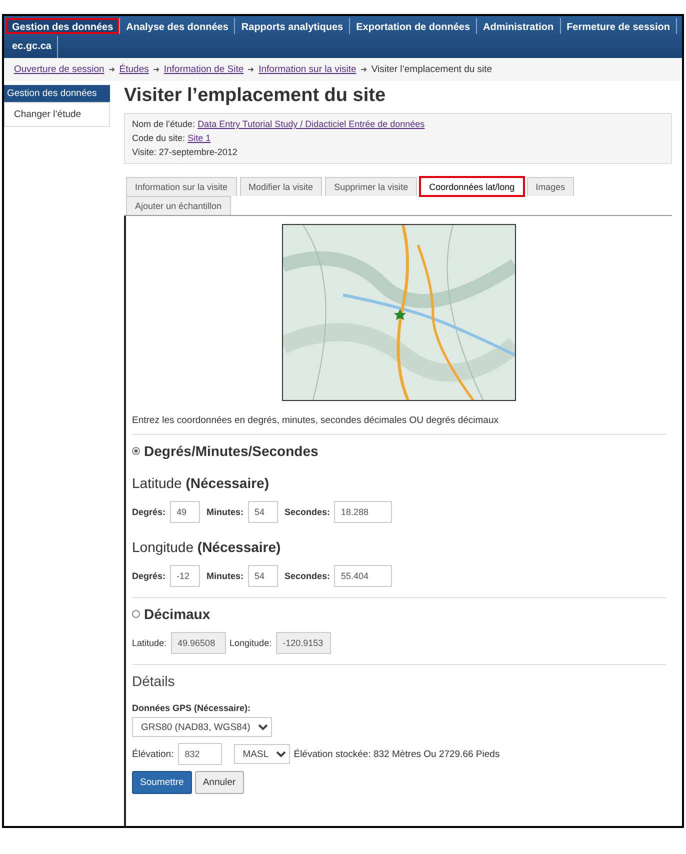 This screenshot has height=854, width=686. What do you see at coordinates (519, 26) in the screenshot?
I see `nav-menu-item: Administration` at bounding box center [519, 26].